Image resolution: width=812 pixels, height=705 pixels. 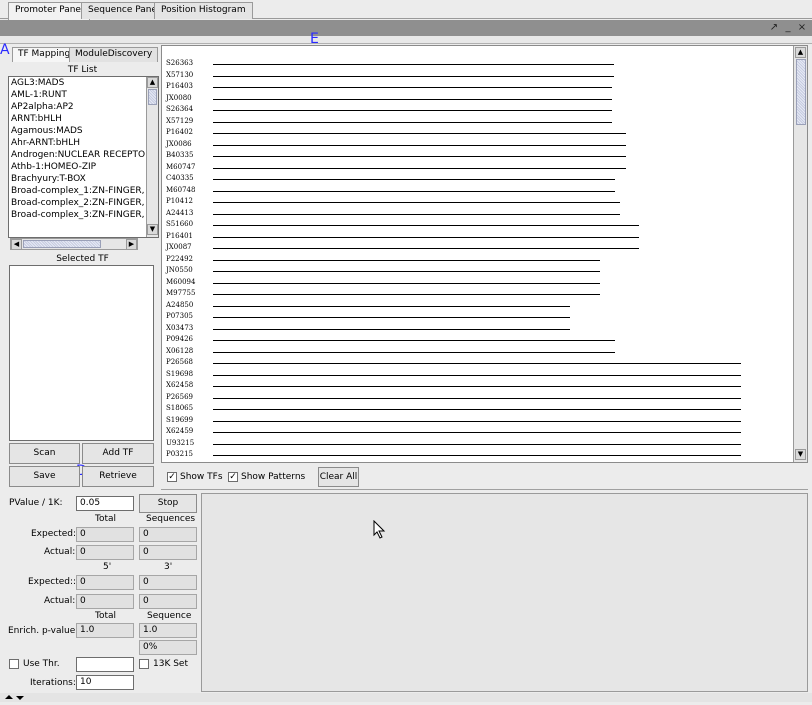 I want to click on tf-list-vscroll: ▲ ▼, so click(x=152, y=157).